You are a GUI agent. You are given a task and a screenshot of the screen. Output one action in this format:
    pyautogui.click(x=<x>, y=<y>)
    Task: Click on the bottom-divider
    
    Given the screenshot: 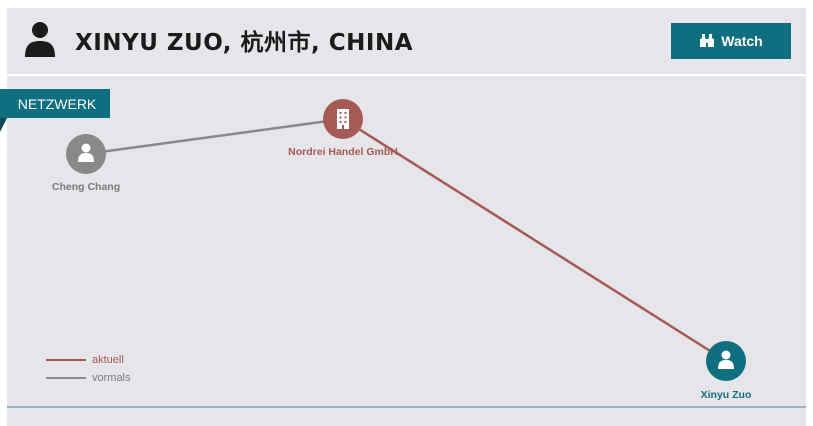 What is the action you would take?
    pyautogui.click(x=406, y=407)
    